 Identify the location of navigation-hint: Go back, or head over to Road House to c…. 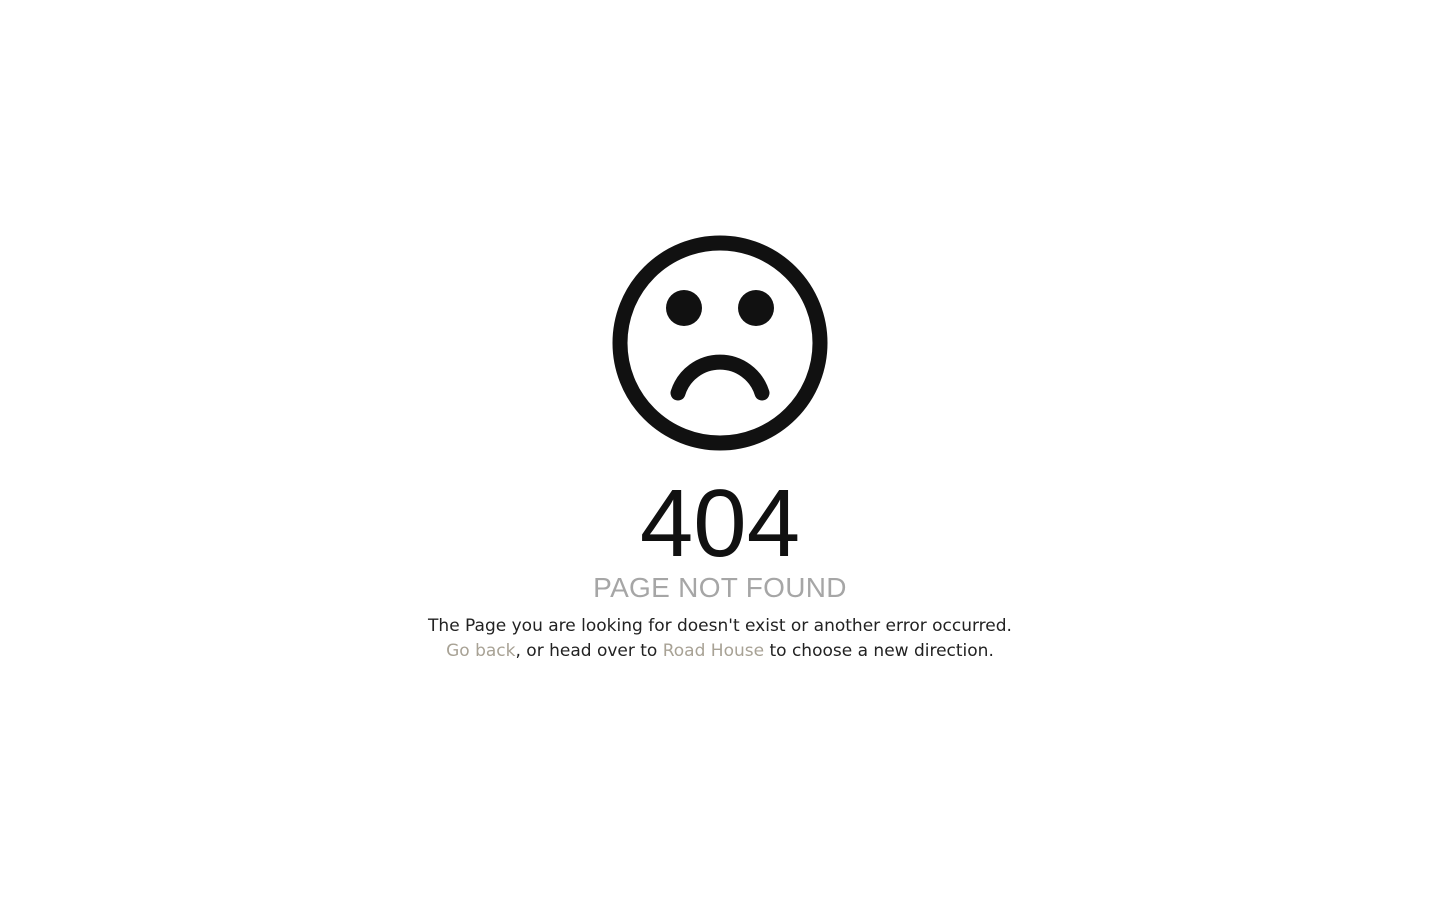
(720, 651).